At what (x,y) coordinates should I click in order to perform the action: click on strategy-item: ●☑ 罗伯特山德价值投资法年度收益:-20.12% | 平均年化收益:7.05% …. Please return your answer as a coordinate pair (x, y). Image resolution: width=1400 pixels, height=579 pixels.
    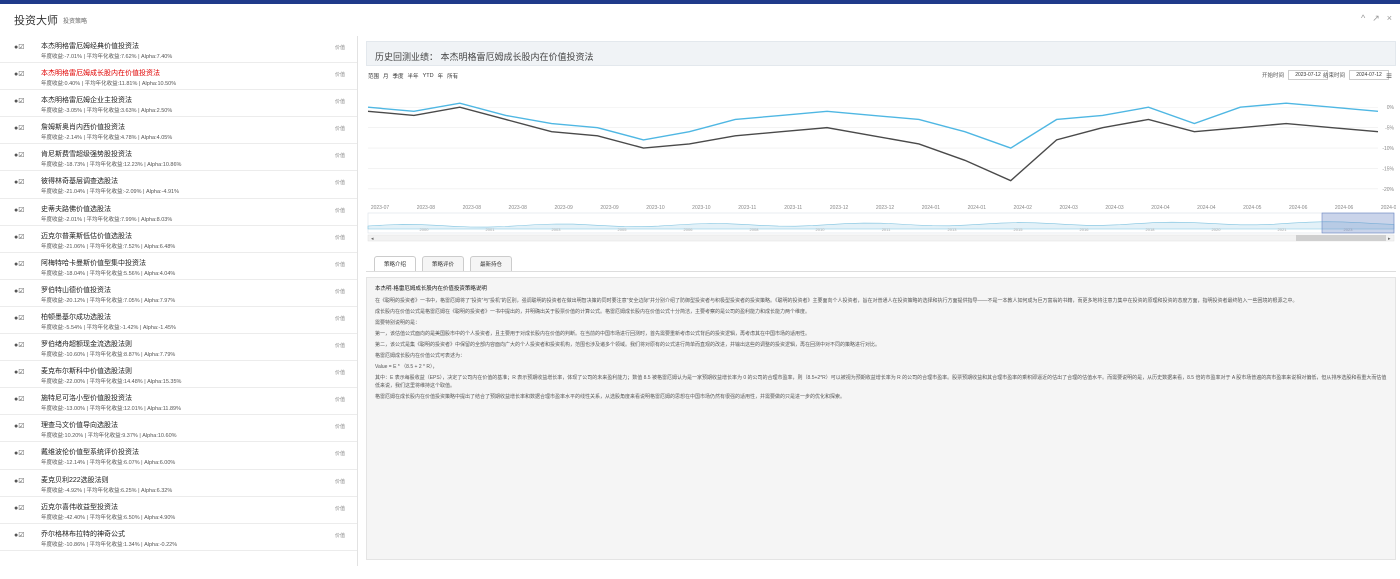
    Looking at the image, I should click on (178, 293).